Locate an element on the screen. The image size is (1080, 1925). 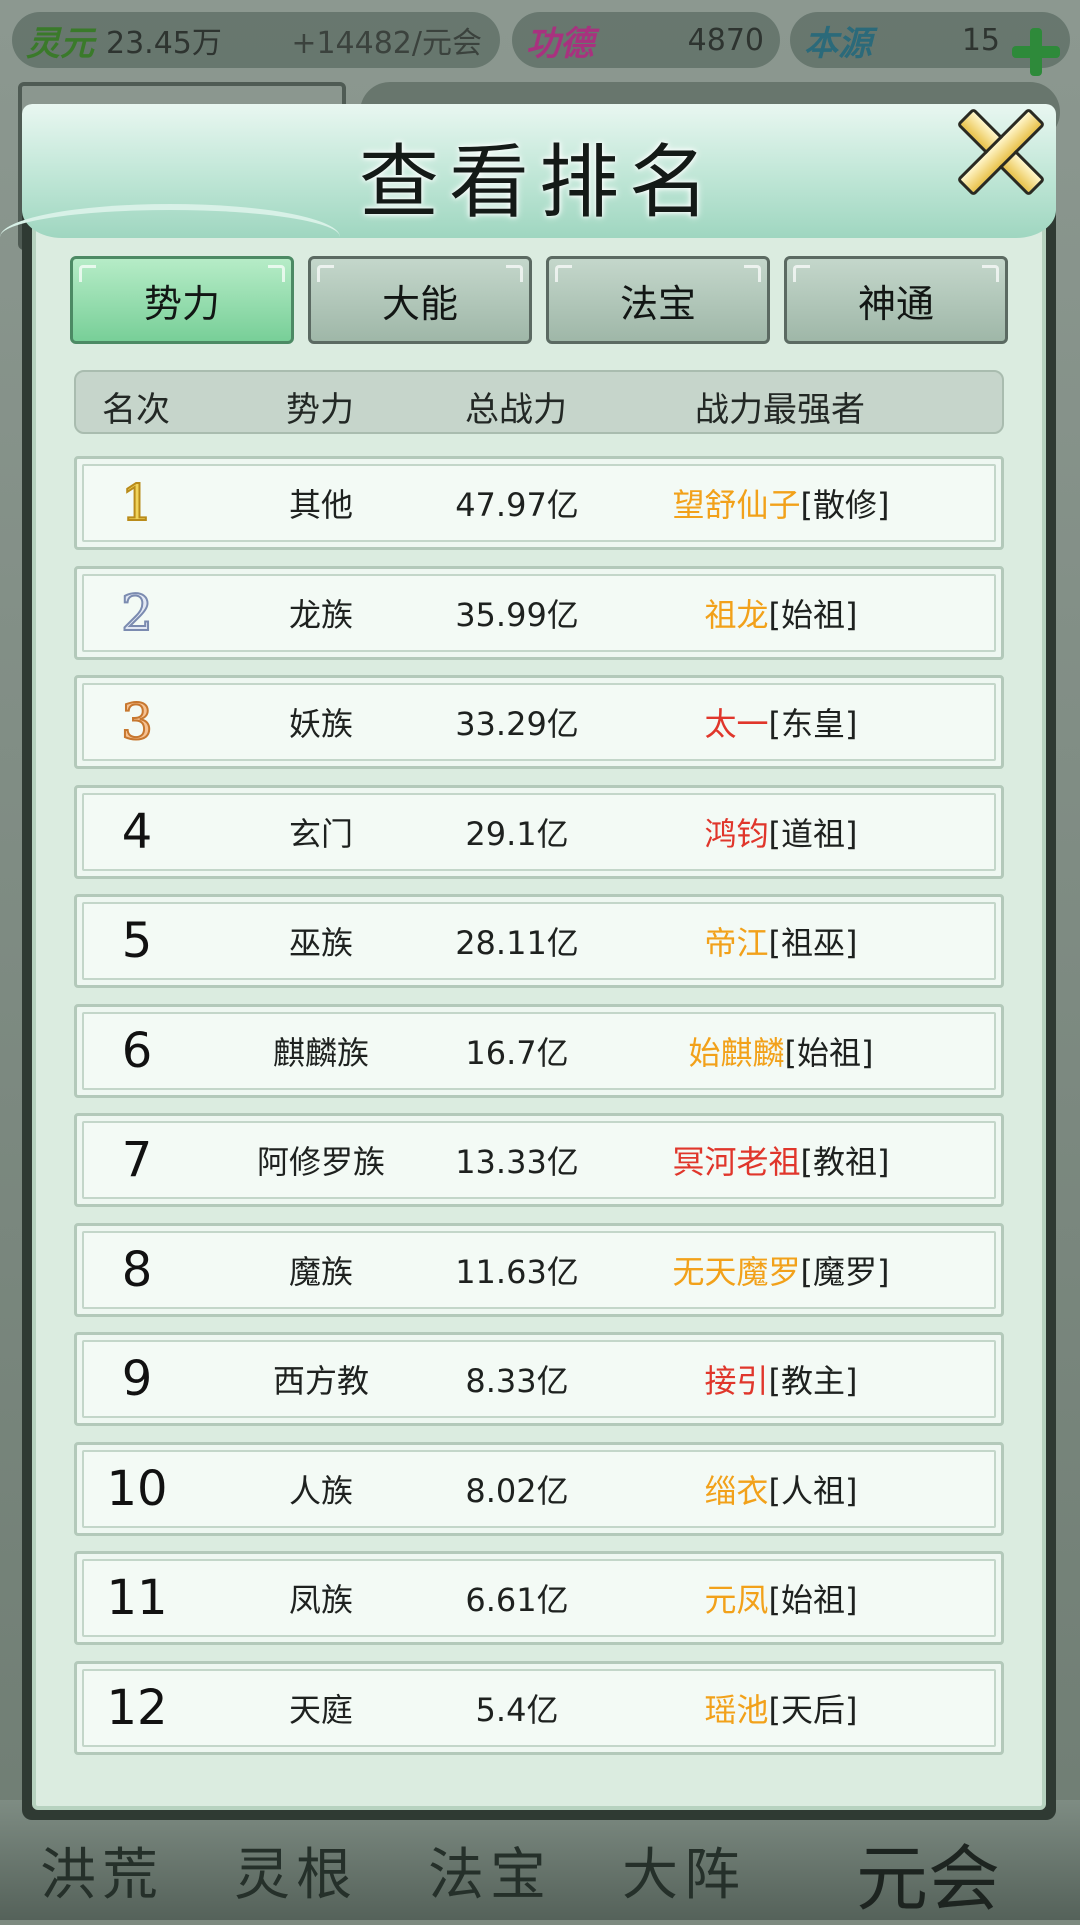
ranking-tabs: 势力 大能 法宝 神通 is located at coordinates (550, 301).